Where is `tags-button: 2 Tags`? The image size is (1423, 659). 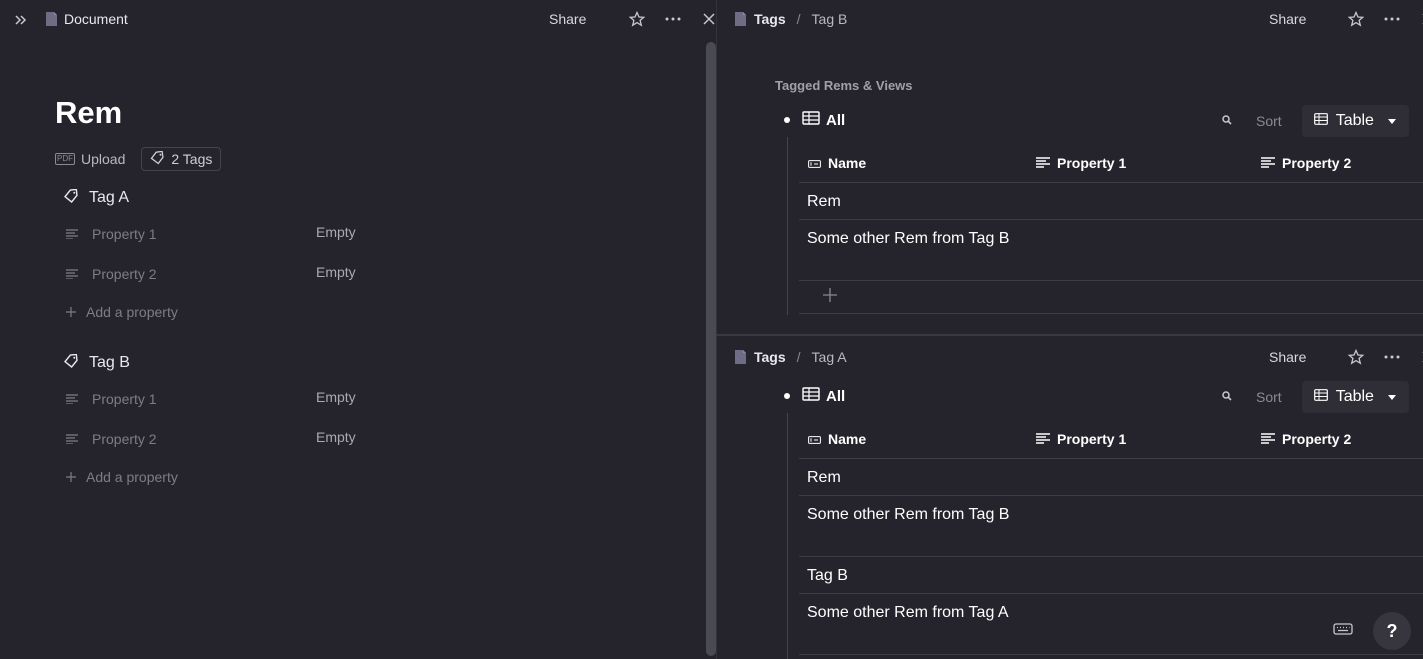 tags-button: 2 Tags is located at coordinates (181, 159).